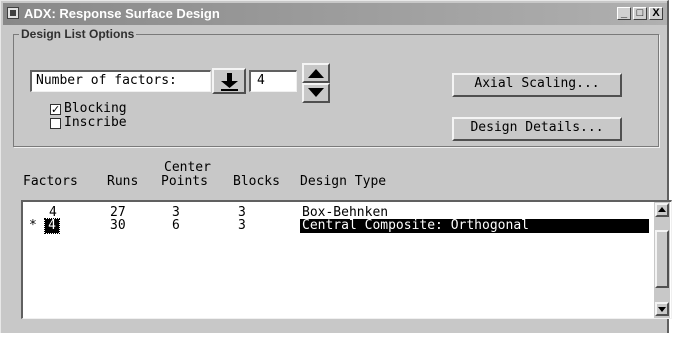 The width and height of the screenshot is (675, 345). I want to click on factors-count-field: 4, so click(273, 81).